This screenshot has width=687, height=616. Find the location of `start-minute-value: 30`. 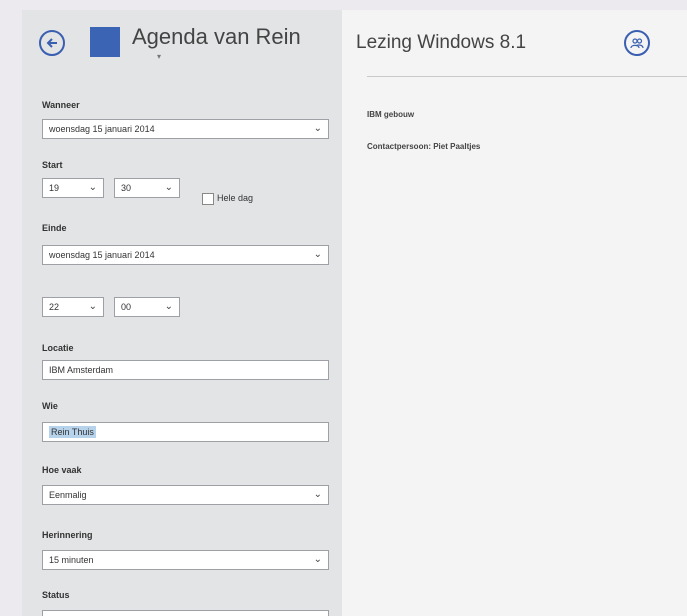

start-minute-value: 30 is located at coordinates (126, 188).